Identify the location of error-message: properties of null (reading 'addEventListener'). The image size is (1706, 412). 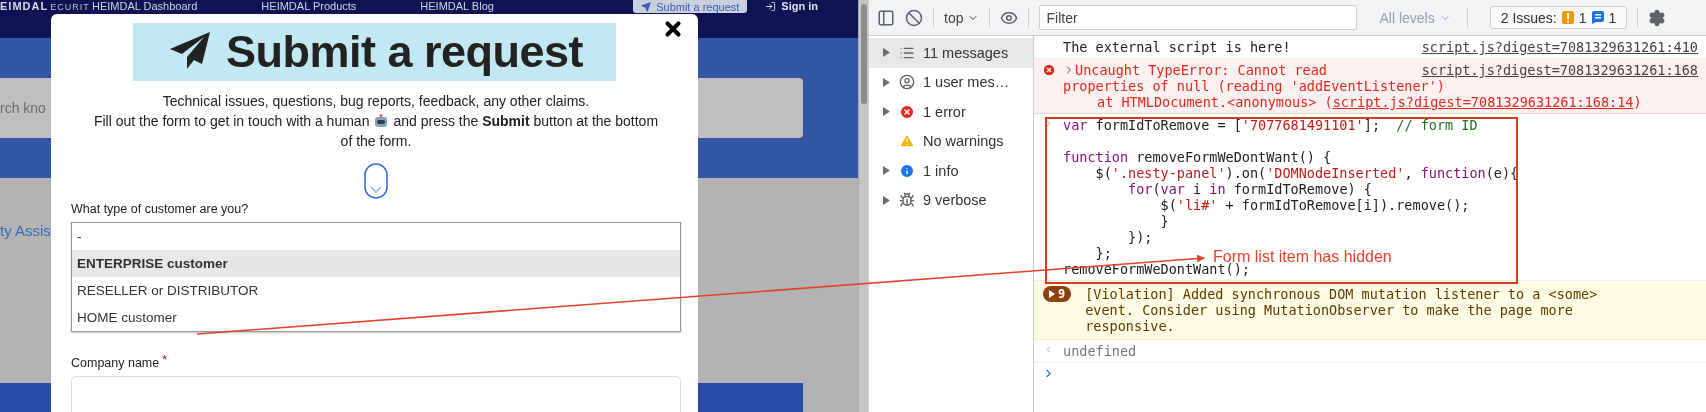
(1254, 86).